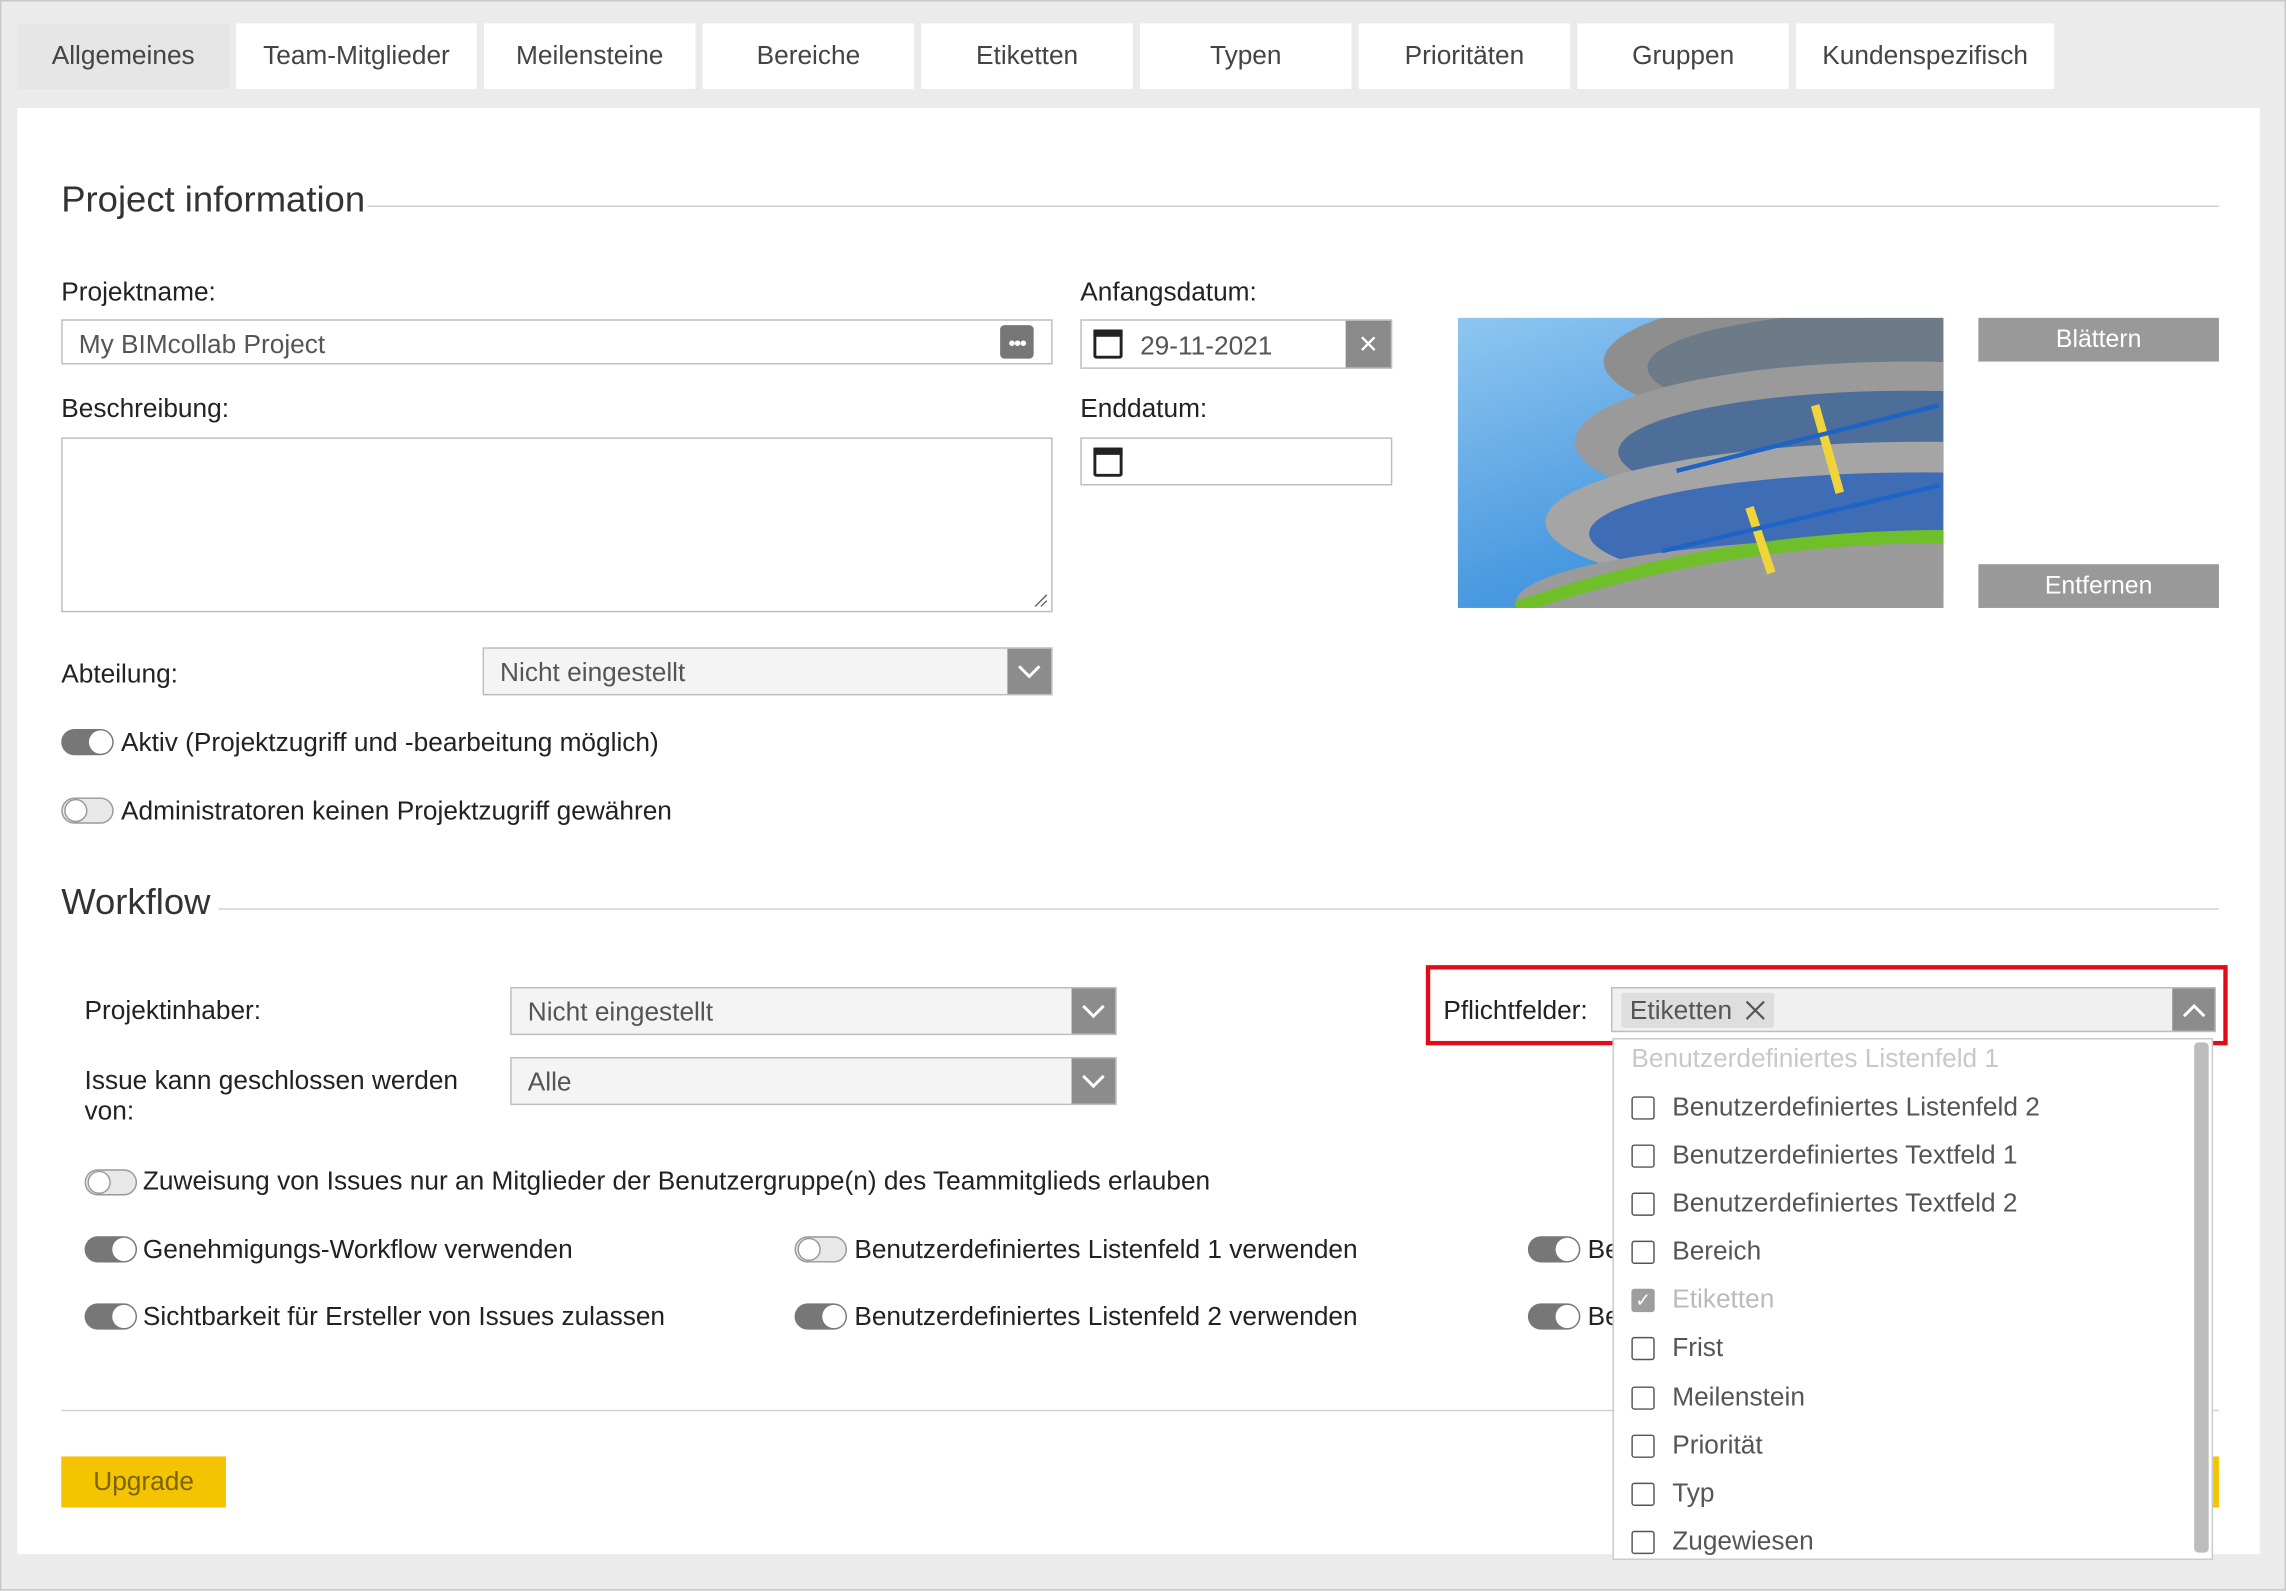  Describe the element at coordinates (1729, 462) in the screenshot. I see `building-image` at that location.